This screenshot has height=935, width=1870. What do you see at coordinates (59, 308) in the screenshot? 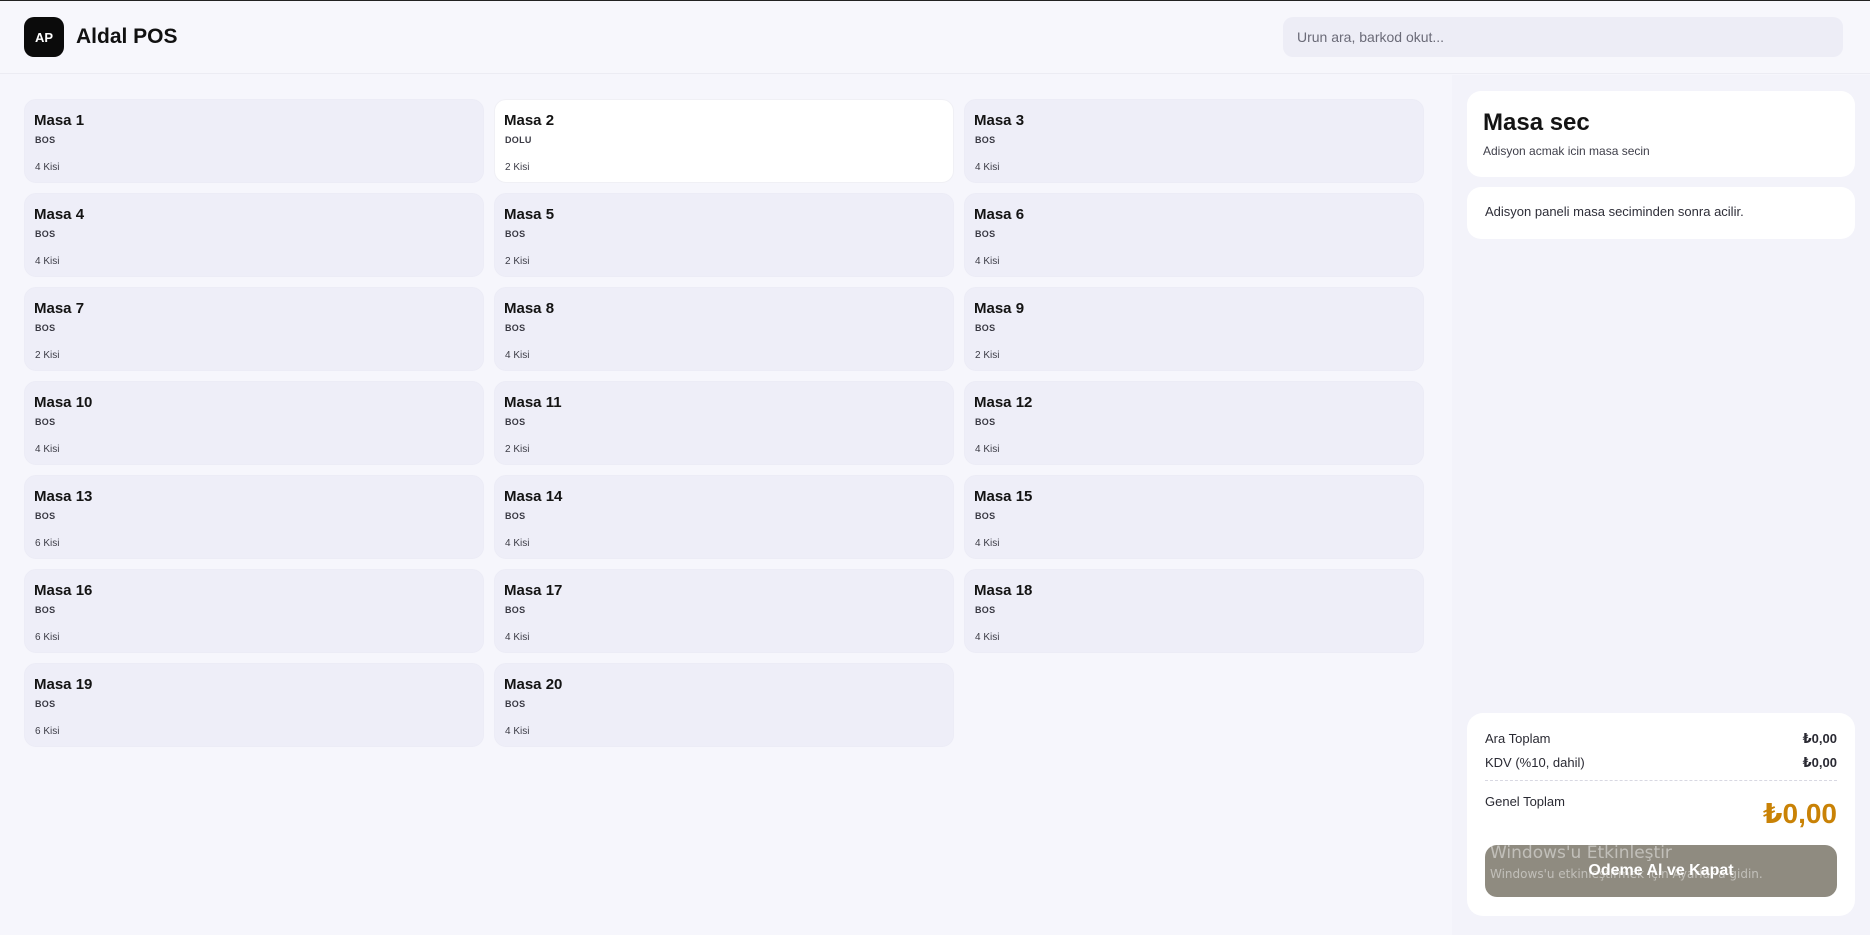
I see `table-name: Masa 7` at bounding box center [59, 308].